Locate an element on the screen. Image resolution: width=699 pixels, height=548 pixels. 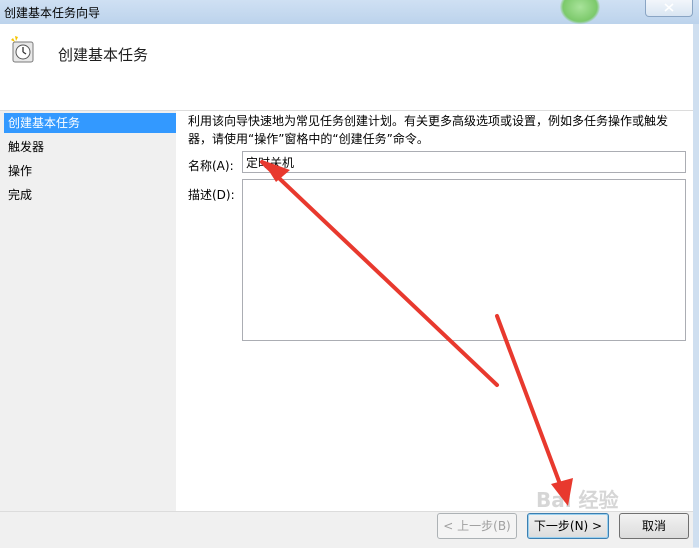
baidu-watermark: Bai 经验 is located at coordinates (577, 500).